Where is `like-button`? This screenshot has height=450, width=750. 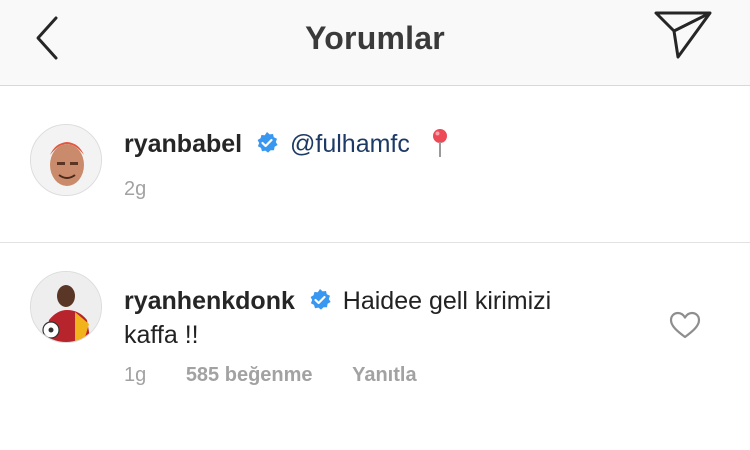
like-button is located at coordinates (685, 325).